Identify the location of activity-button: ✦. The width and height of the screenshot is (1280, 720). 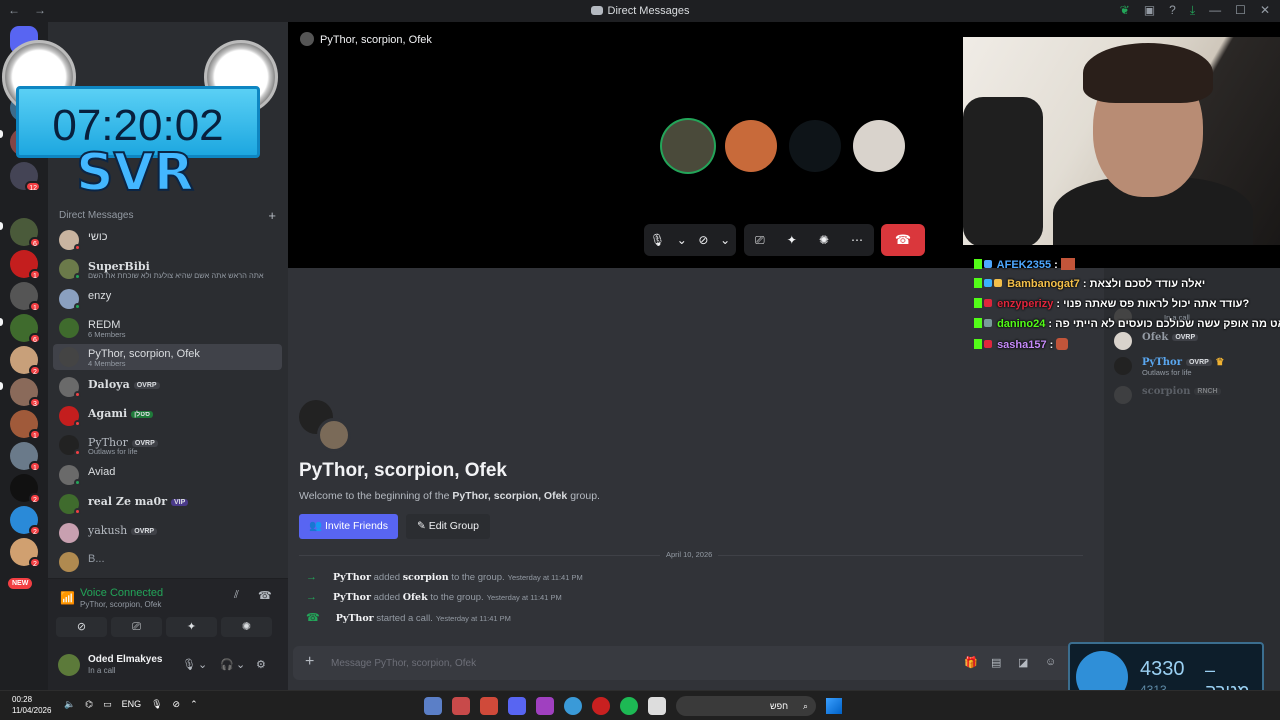
(191, 627).